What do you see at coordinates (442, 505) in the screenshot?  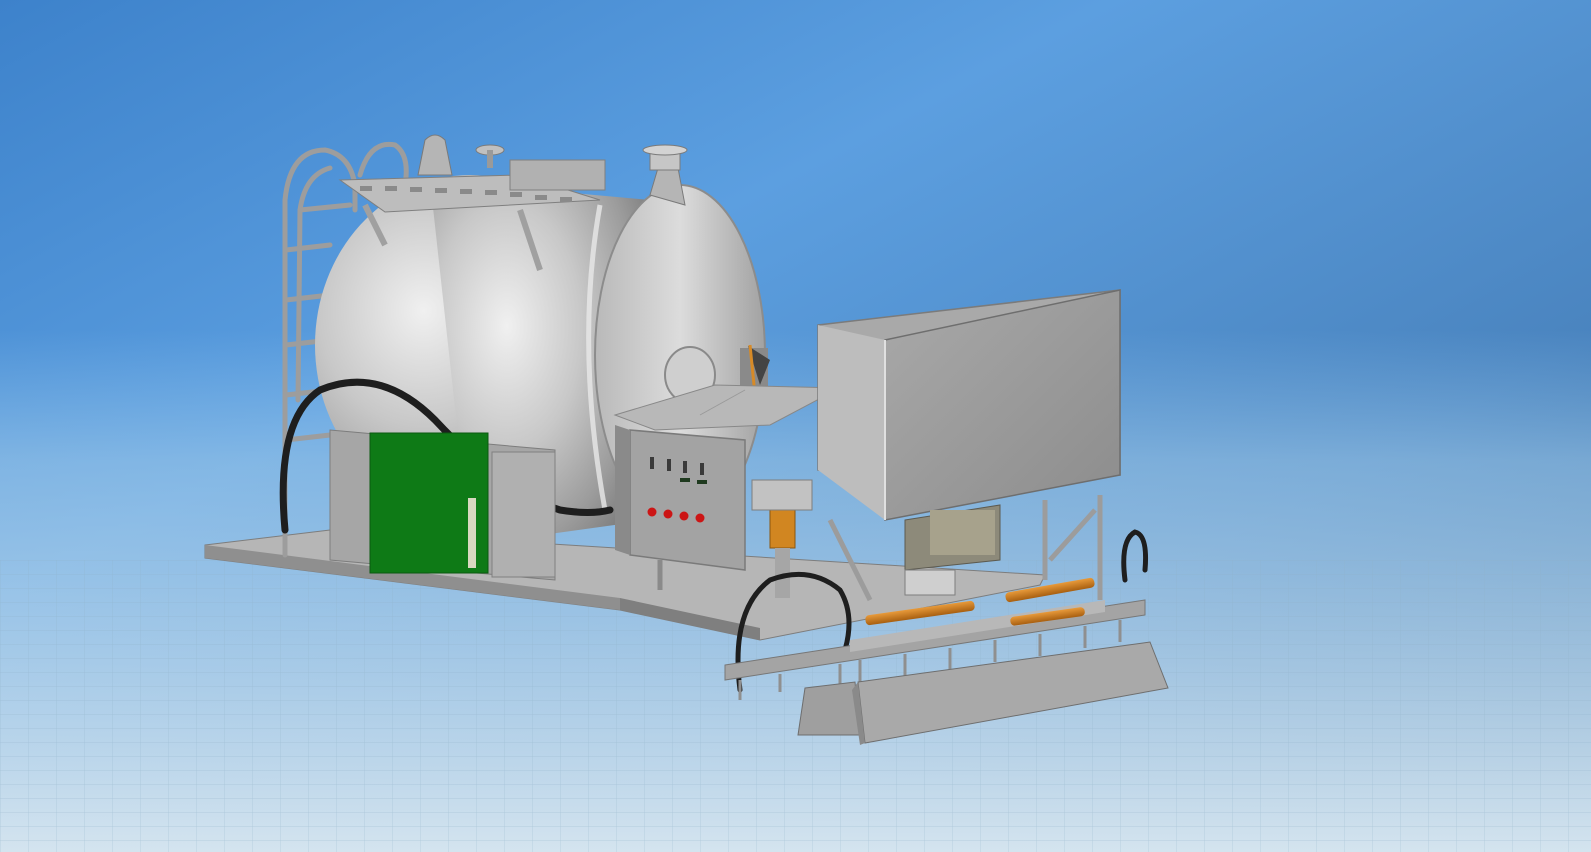 I see `pump-housing` at bounding box center [442, 505].